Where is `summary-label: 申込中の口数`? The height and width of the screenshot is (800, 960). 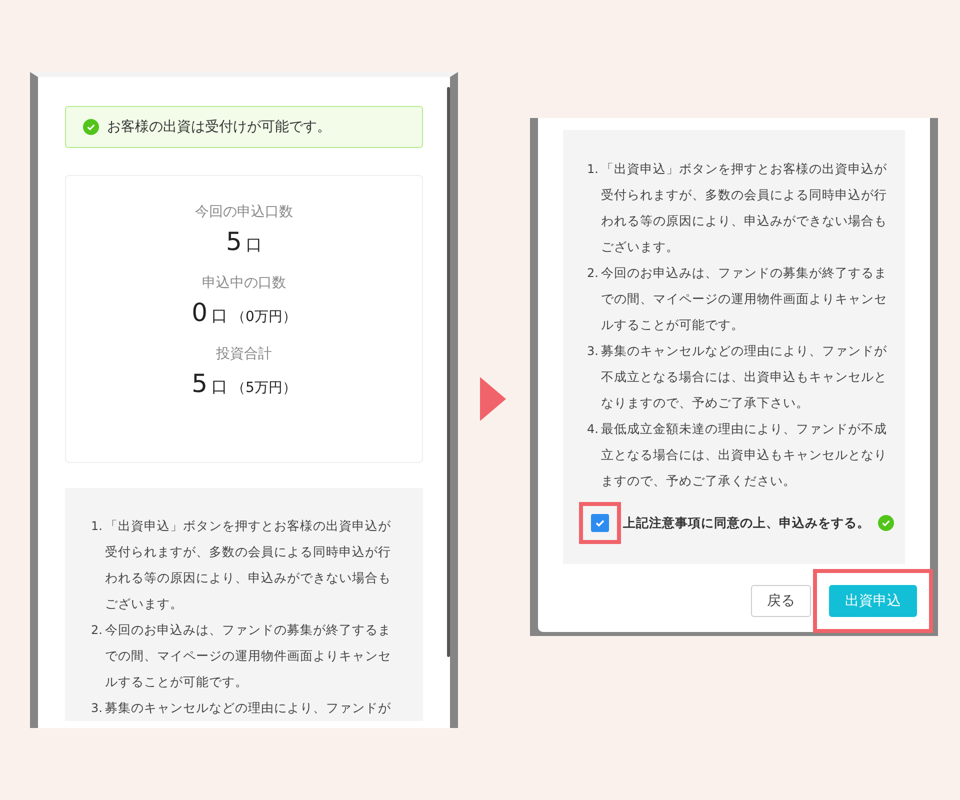
summary-label: 申込中の口数 is located at coordinates (244, 283).